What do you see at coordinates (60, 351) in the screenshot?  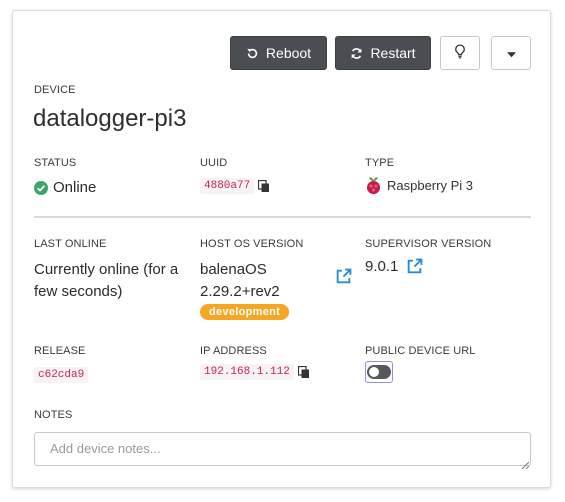 I see `release-label: RELEASE` at bounding box center [60, 351].